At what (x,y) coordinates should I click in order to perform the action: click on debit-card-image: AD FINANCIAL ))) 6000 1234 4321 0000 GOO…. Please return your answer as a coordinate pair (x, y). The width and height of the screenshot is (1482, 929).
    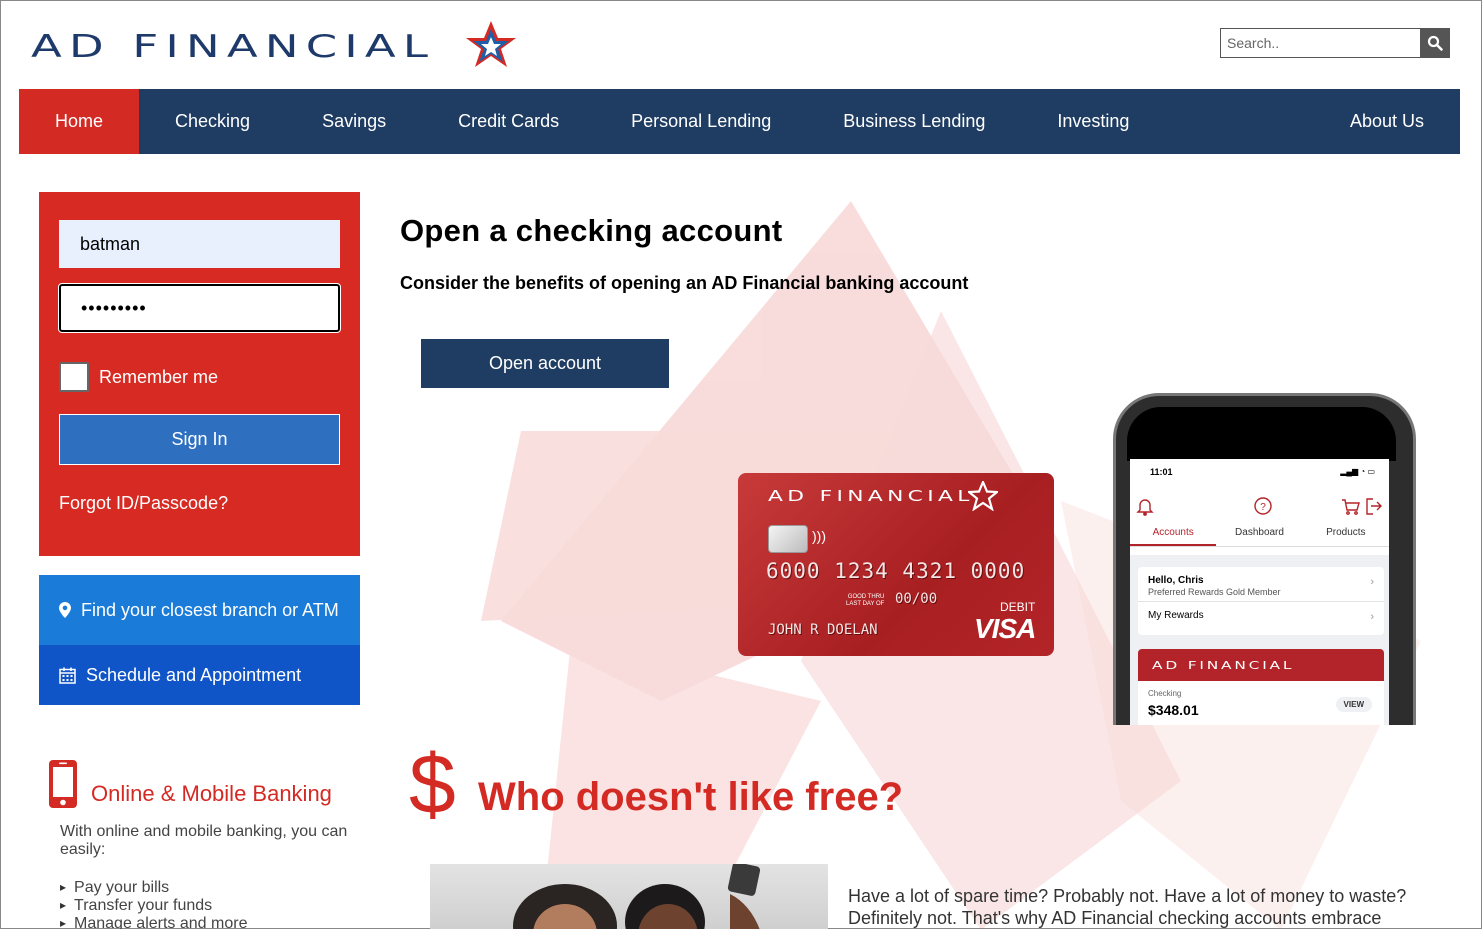
    Looking at the image, I should click on (896, 564).